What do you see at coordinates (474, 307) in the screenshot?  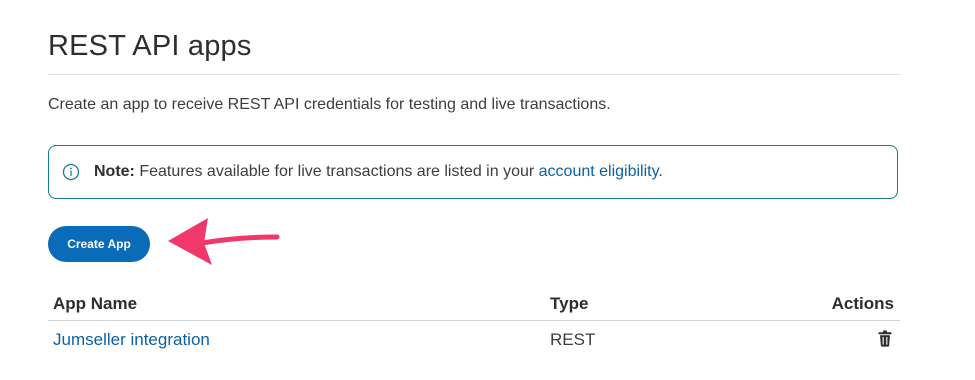 I see `apps-table-header: App Name Type Actions` at bounding box center [474, 307].